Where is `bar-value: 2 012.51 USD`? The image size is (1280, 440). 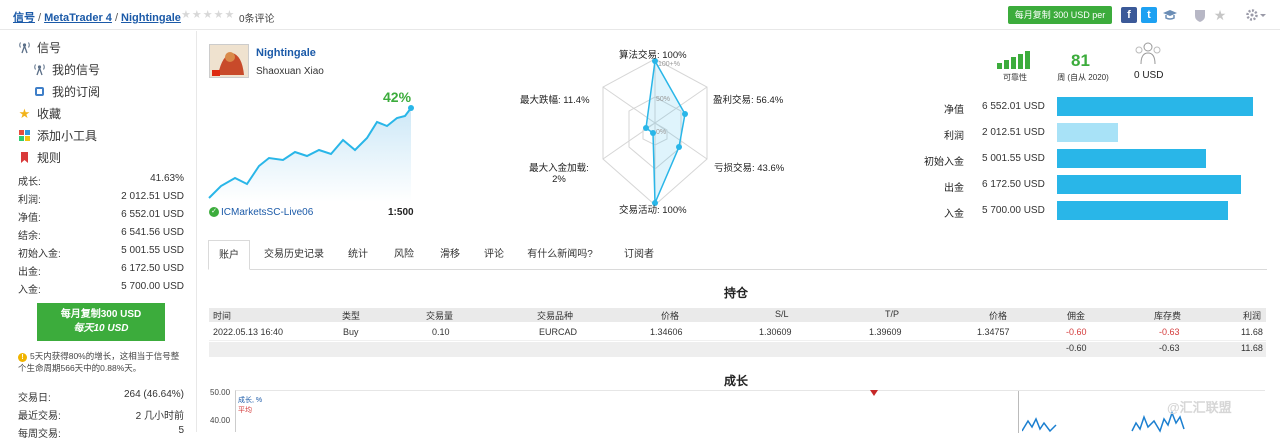 bar-value: 2 012.51 USD is located at coordinates (1013, 132).